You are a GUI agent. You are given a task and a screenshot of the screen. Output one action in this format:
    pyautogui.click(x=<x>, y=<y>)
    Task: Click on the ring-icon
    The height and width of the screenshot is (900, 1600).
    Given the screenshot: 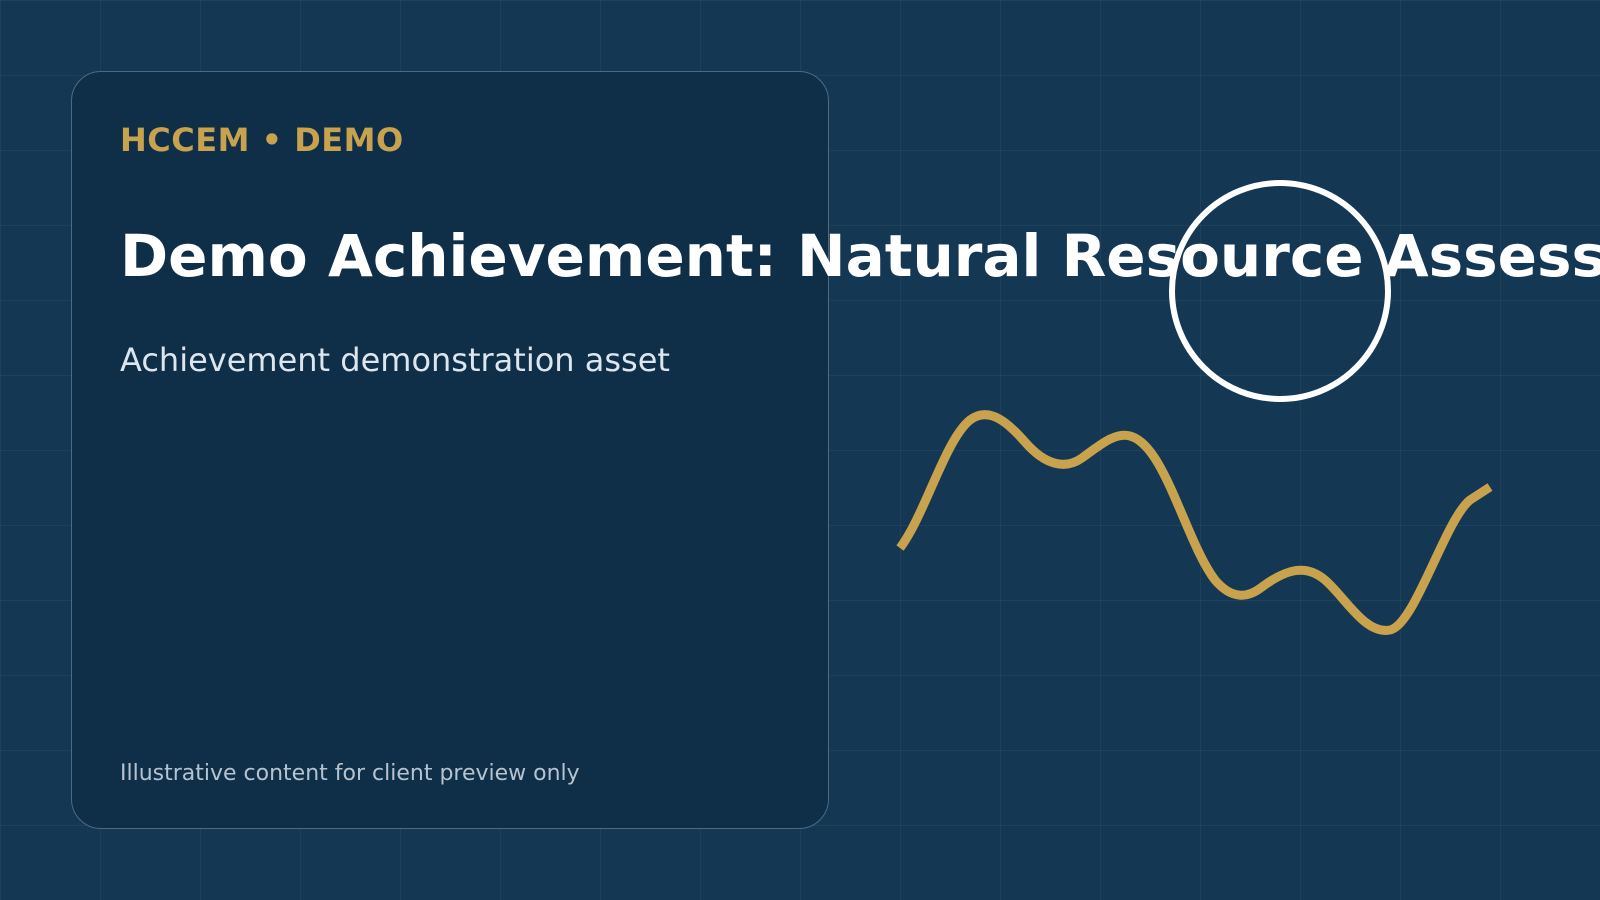 What is the action you would take?
    pyautogui.click(x=1280, y=291)
    